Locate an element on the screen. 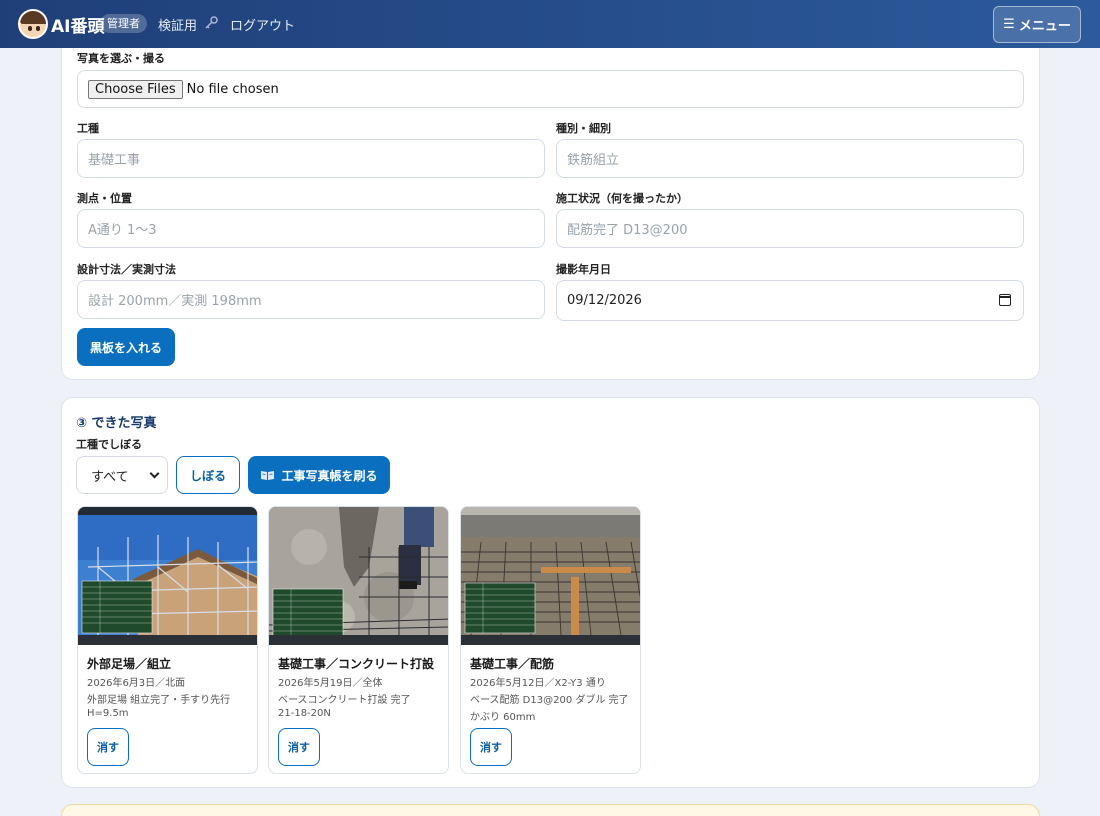 The height and width of the screenshot is (816, 1100). sokuten-input: A通り 1〜3 is located at coordinates (311, 228).